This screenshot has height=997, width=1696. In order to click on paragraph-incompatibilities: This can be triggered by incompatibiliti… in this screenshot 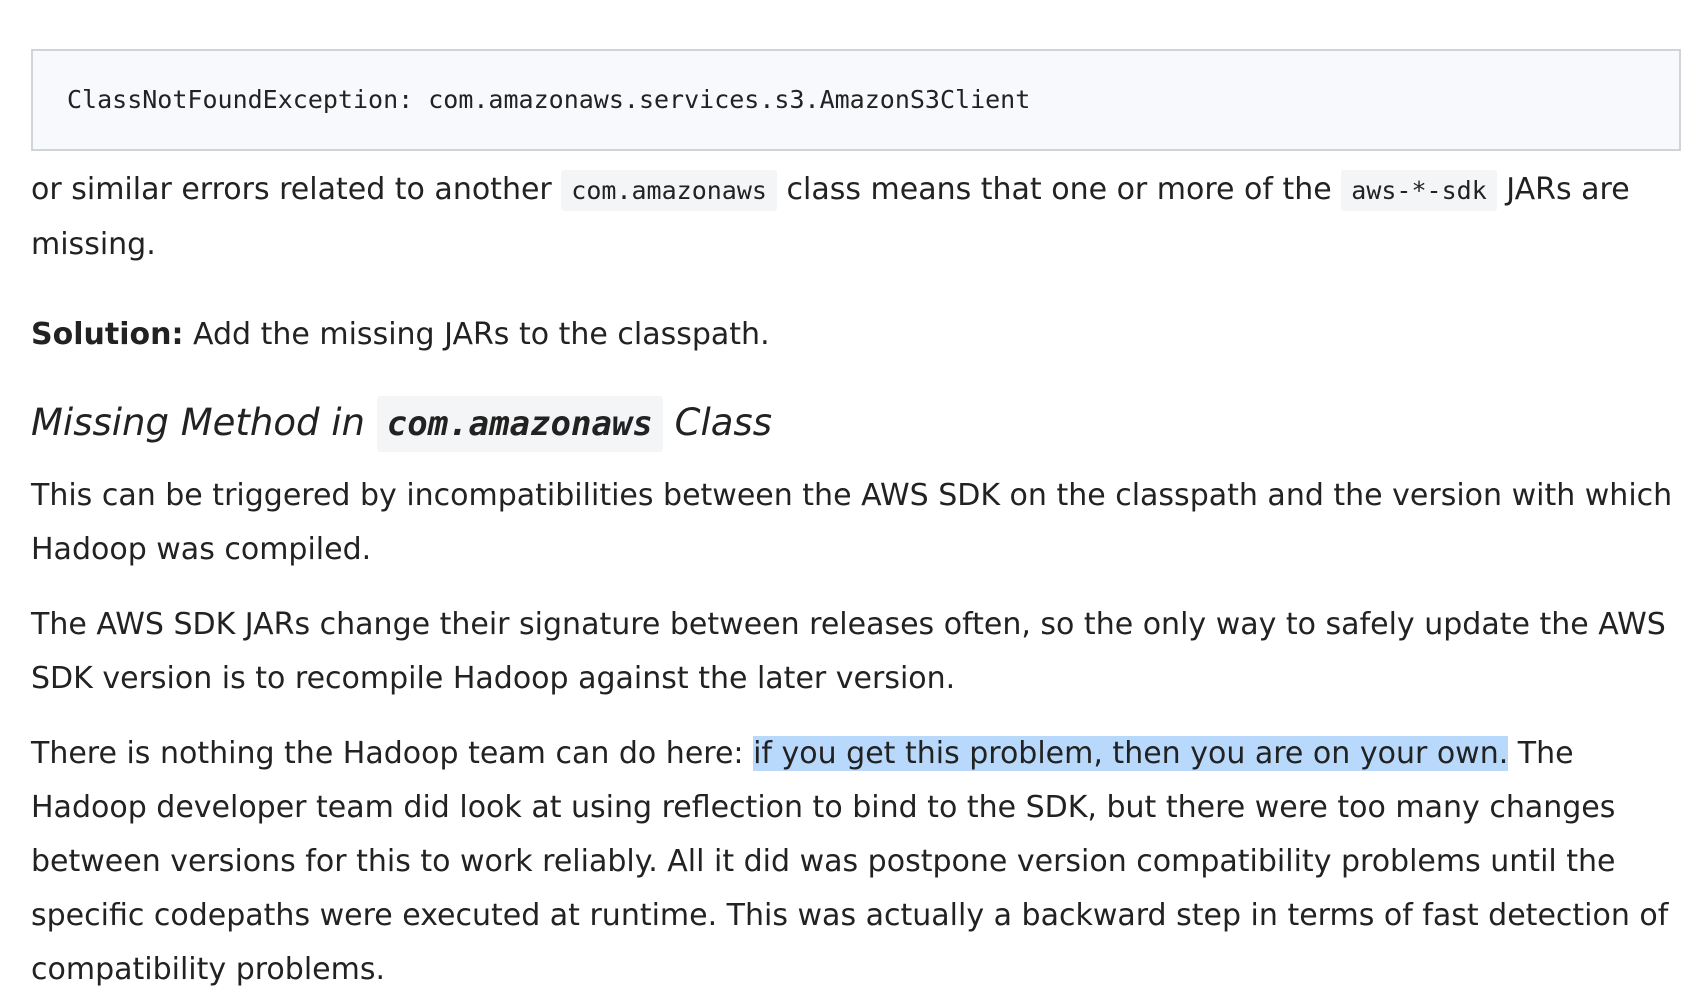, I will do `click(852, 522)`.